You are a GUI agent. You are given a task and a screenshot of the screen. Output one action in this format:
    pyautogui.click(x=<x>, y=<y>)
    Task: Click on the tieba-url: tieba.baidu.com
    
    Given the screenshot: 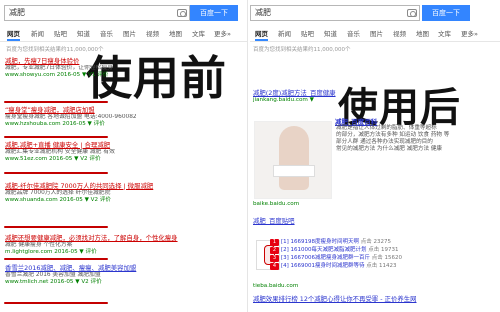 What is the action you would take?
    pyautogui.click(x=275, y=286)
    